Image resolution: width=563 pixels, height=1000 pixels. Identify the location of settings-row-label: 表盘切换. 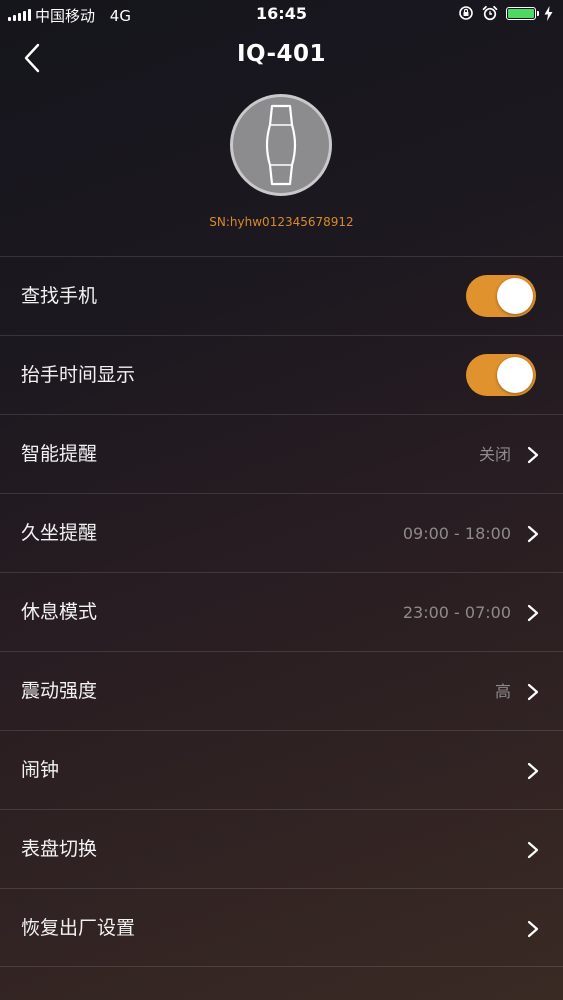
(59, 849).